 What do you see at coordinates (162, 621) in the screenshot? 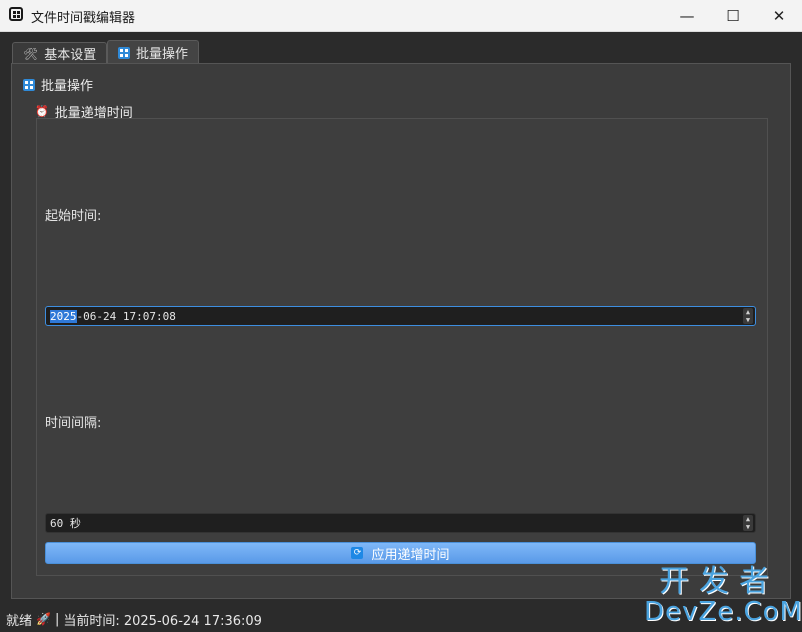
I see `current-time-text: 当前时间: 2025-06-24 17:36:09` at bounding box center [162, 621].